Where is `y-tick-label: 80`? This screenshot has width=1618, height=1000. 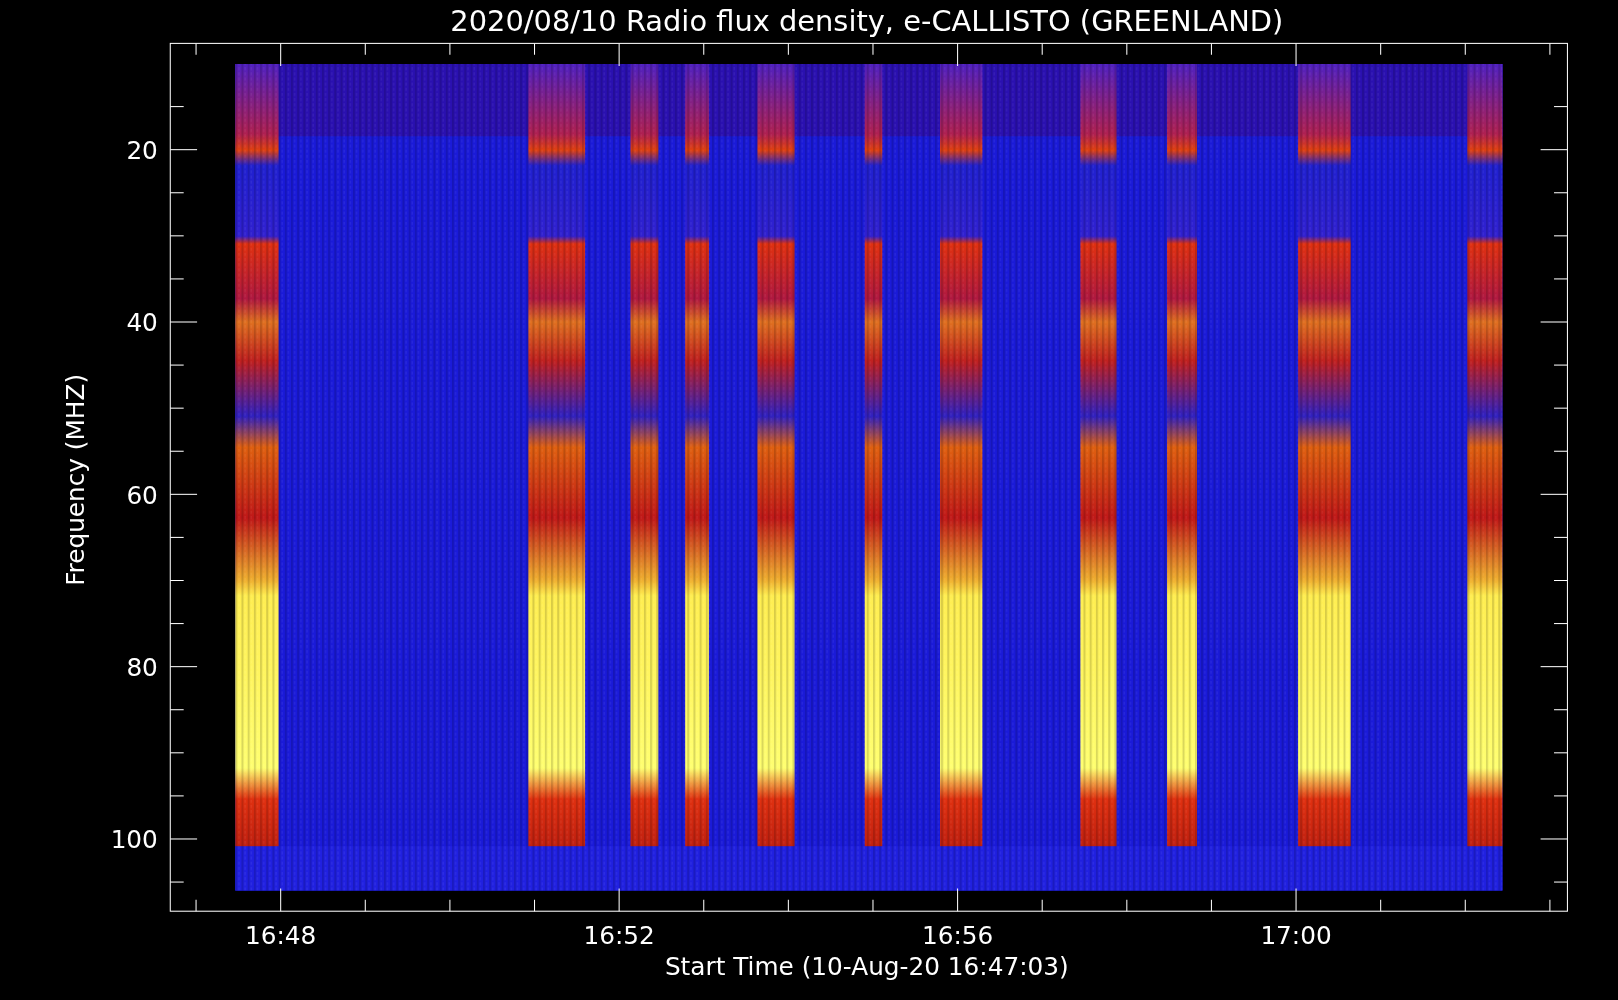
y-tick-label: 80 is located at coordinates (142, 667).